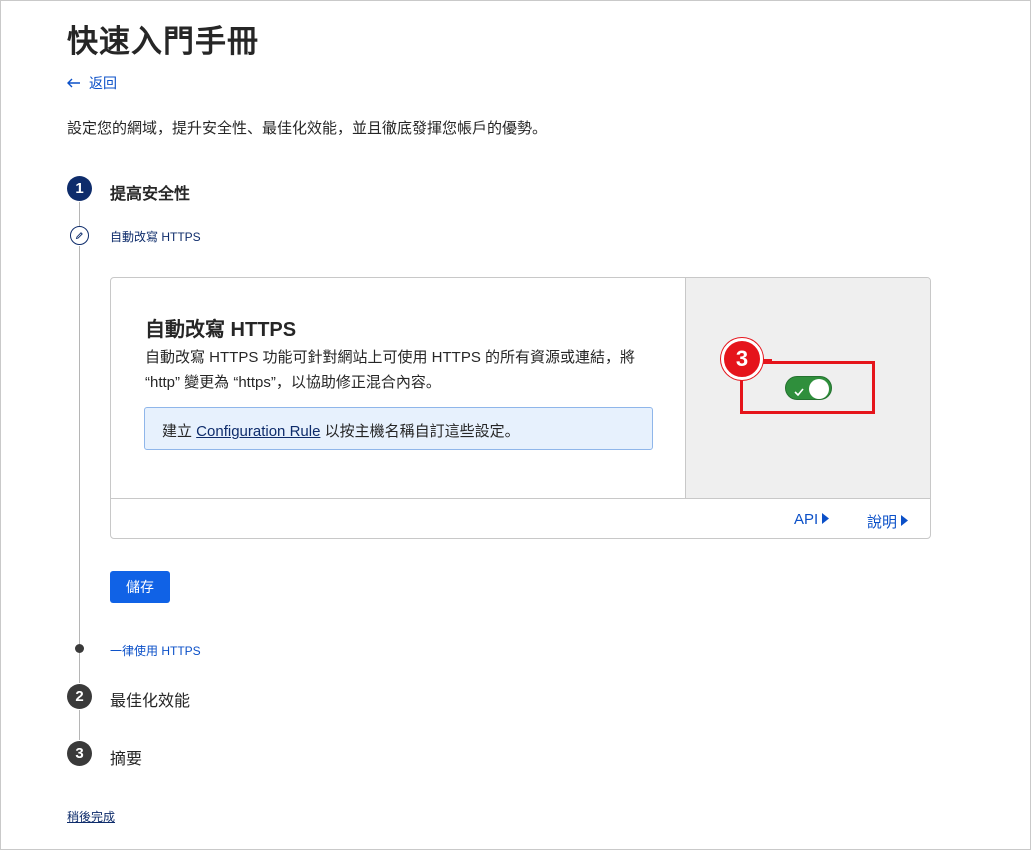  What do you see at coordinates (91, 816) in the screenshot?
I see `finish-later-link: 稍後完成` at bounding box center [91, 816].